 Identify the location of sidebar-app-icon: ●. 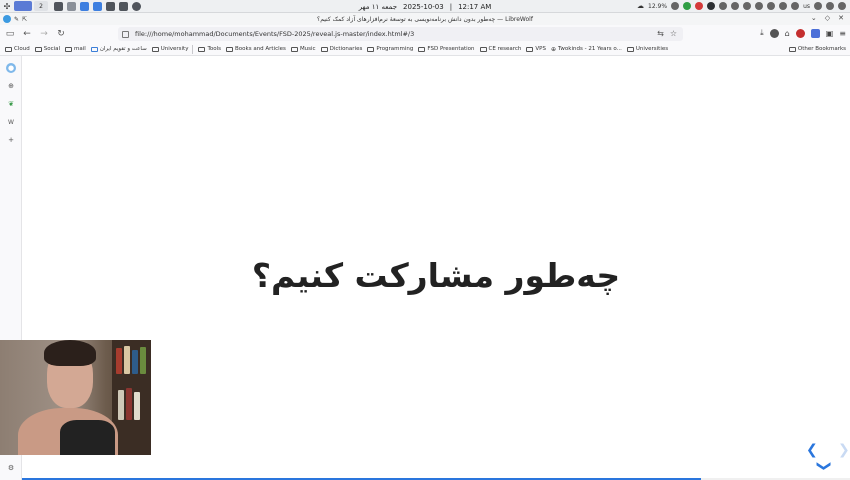
(11, 68).